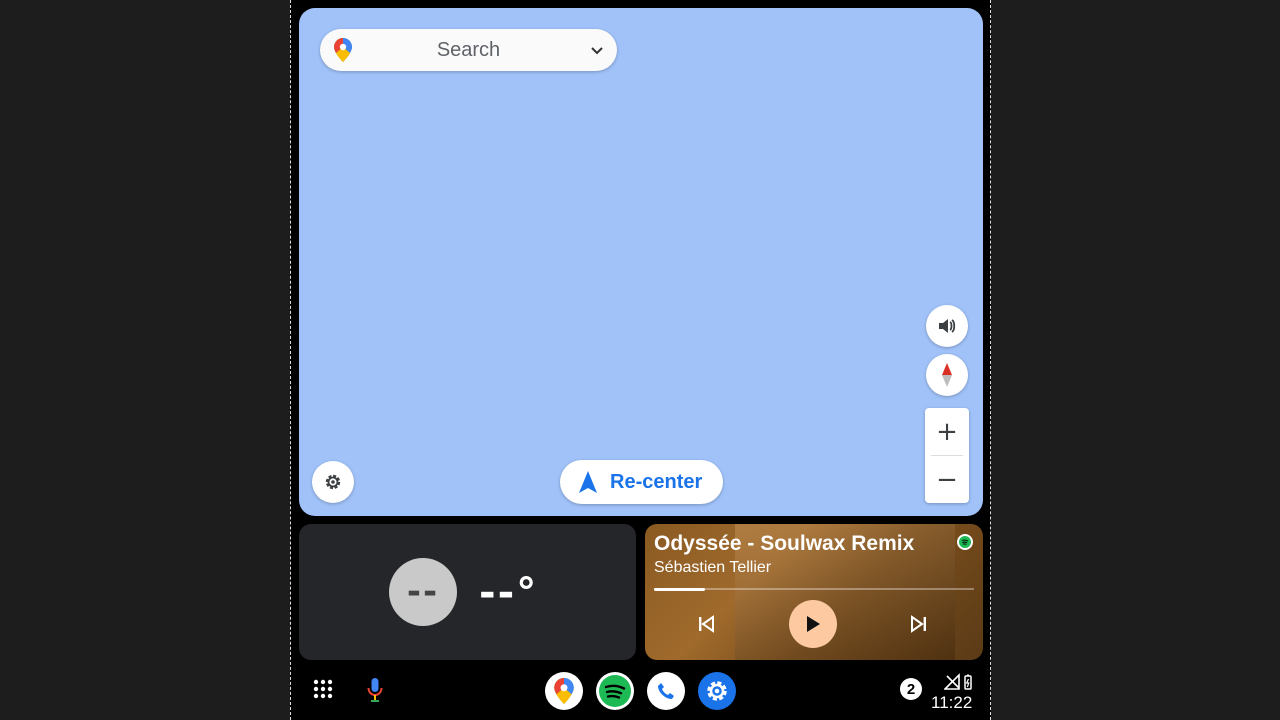  What do you see at coordinates (784, 543) in the screenshot?
I see `track-title: Odyssée - Soulwax Remix` at bounding box center [784, 543].